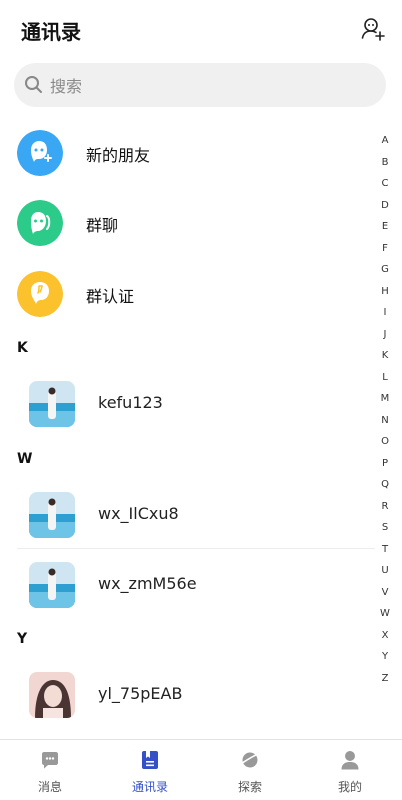 The image size is (402, 800). Describe the element at coordinates (201, 30) in the screenshot. I see `header: 通讯录` at that location.